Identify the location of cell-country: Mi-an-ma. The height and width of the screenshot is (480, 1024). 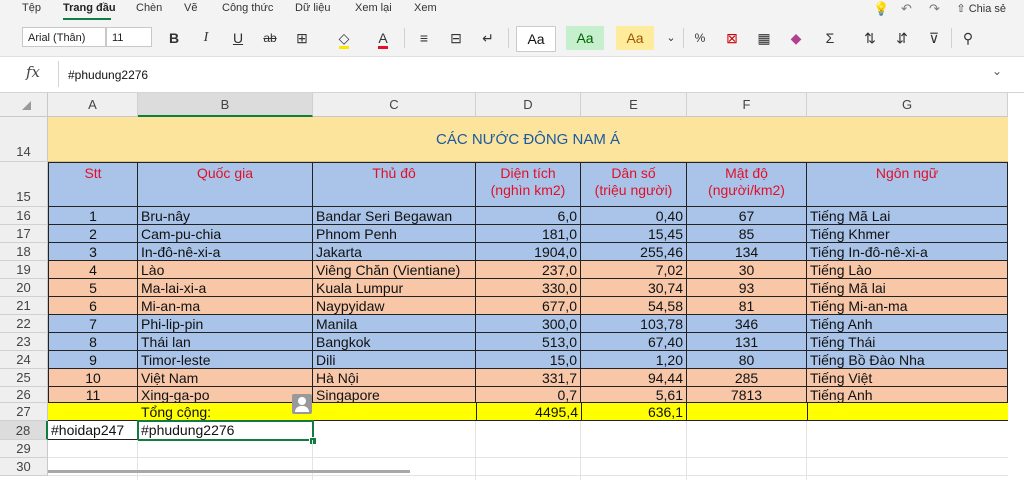
(225, 306).